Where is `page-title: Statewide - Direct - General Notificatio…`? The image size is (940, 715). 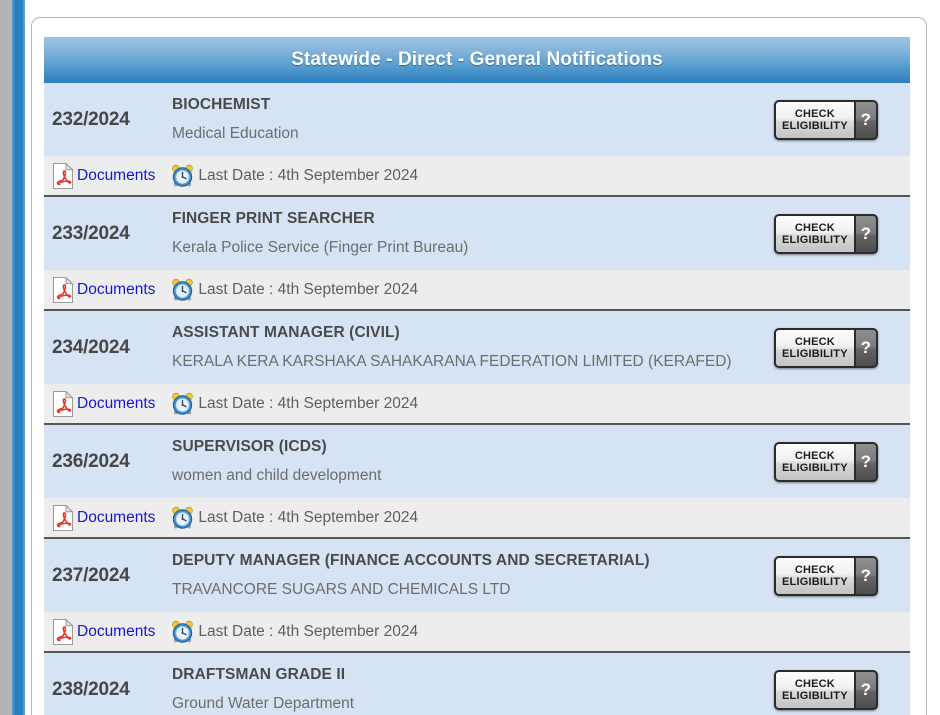 page-title: Statewide - Direct - General Notificatio… is located at coordinates (477, 59).